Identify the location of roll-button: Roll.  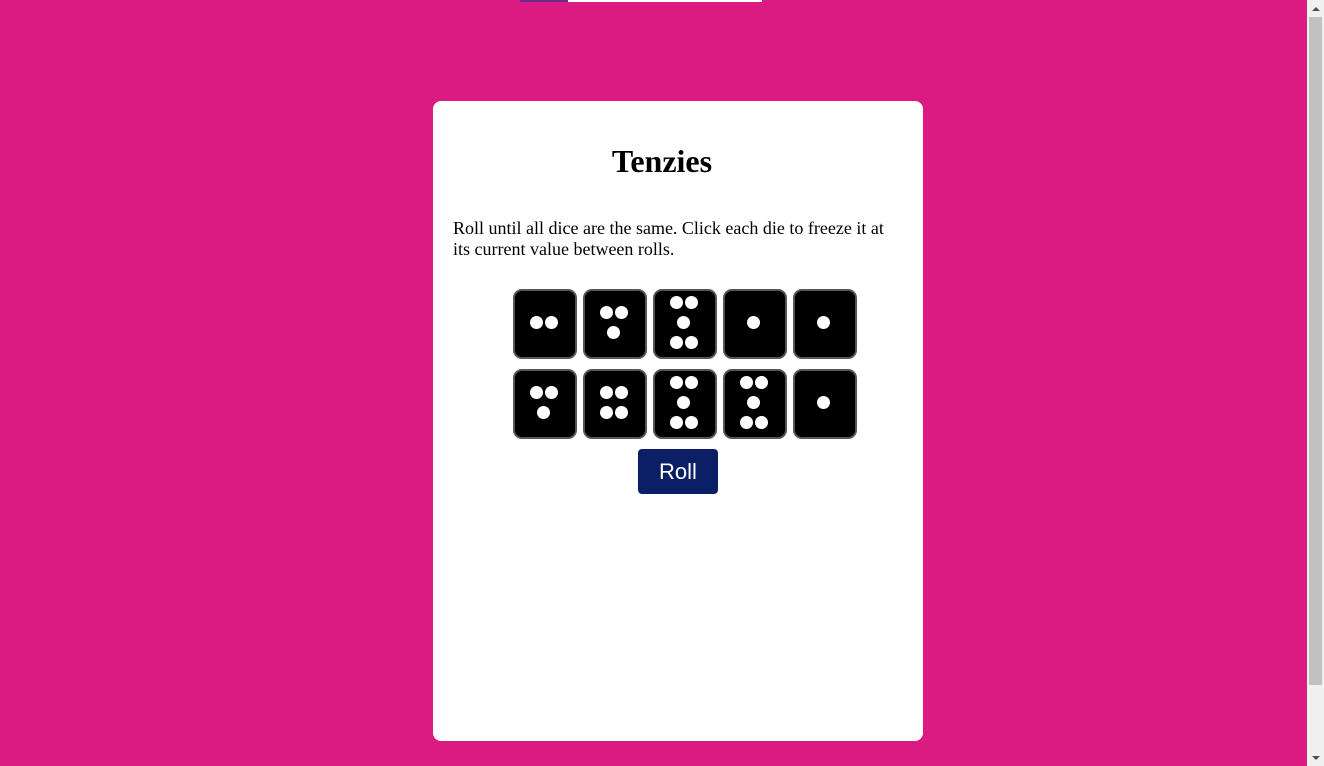
(678, 471).